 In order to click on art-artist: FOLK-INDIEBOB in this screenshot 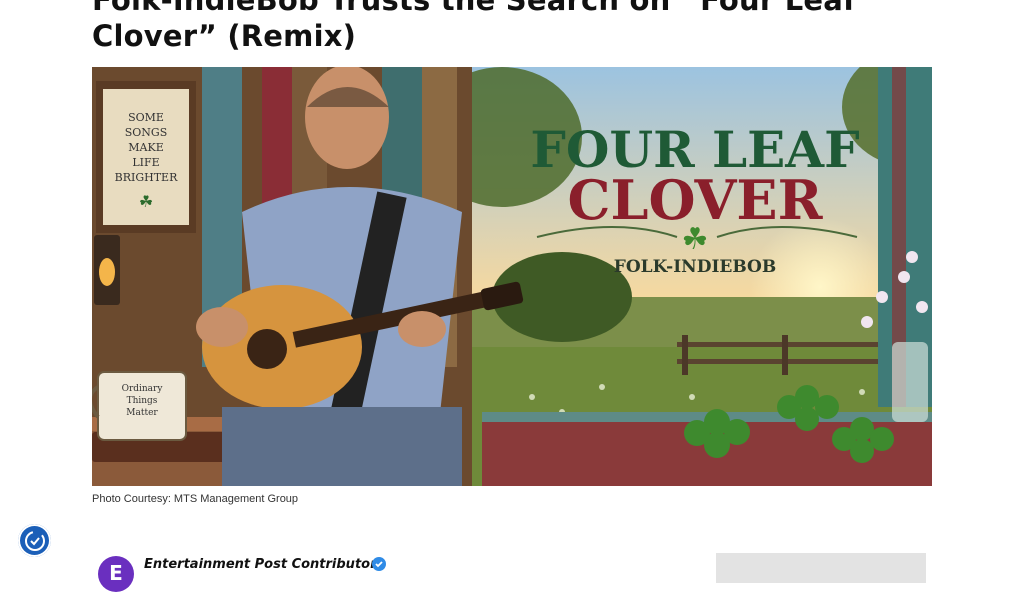, I will do `click(695, 267)`.